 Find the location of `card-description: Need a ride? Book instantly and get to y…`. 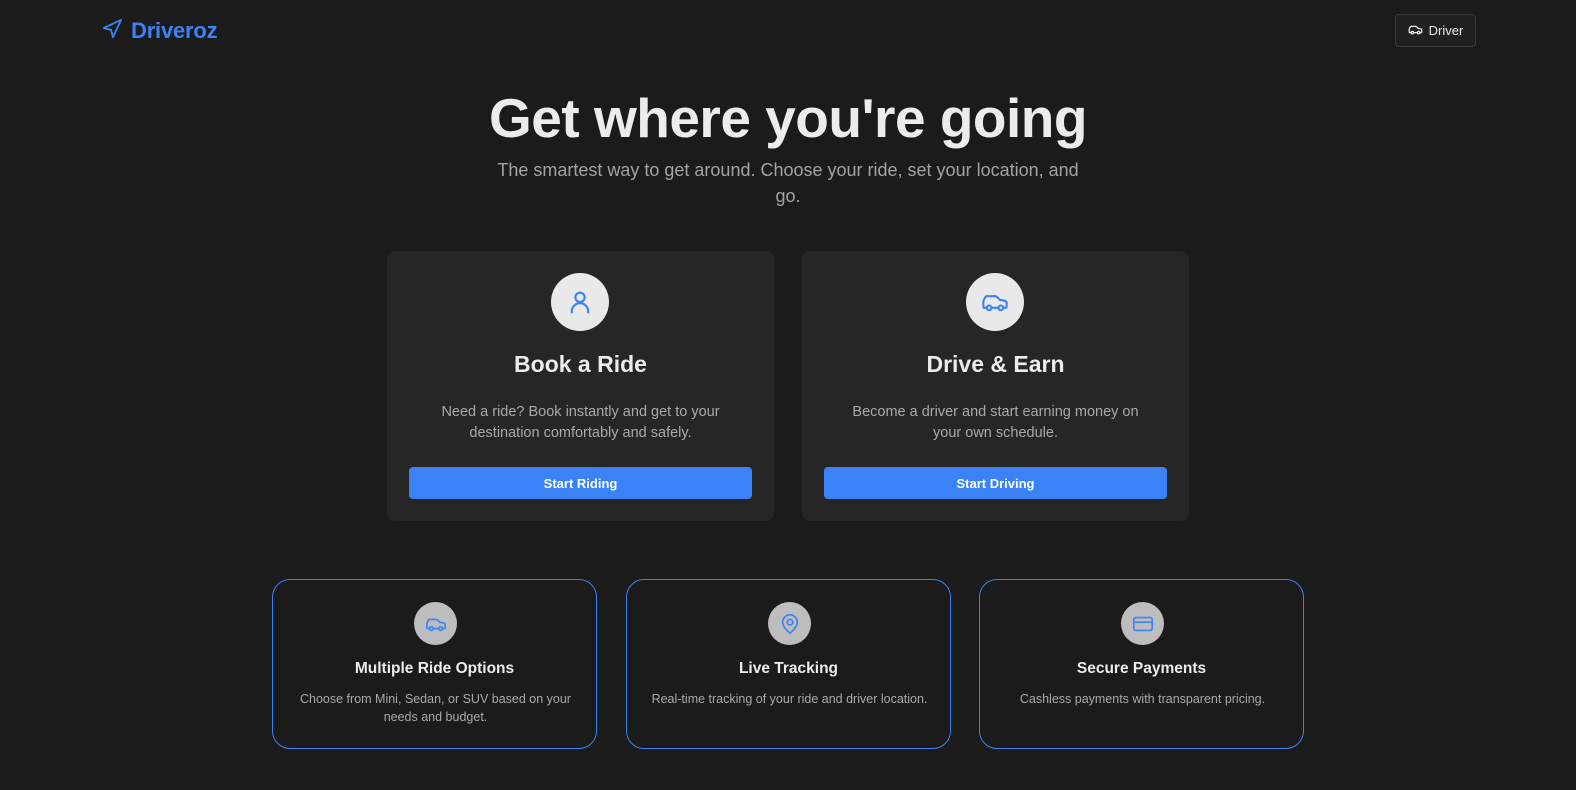

card-description: Need a ride? Book instantly and get to y… is located at coordinates (580, 422).